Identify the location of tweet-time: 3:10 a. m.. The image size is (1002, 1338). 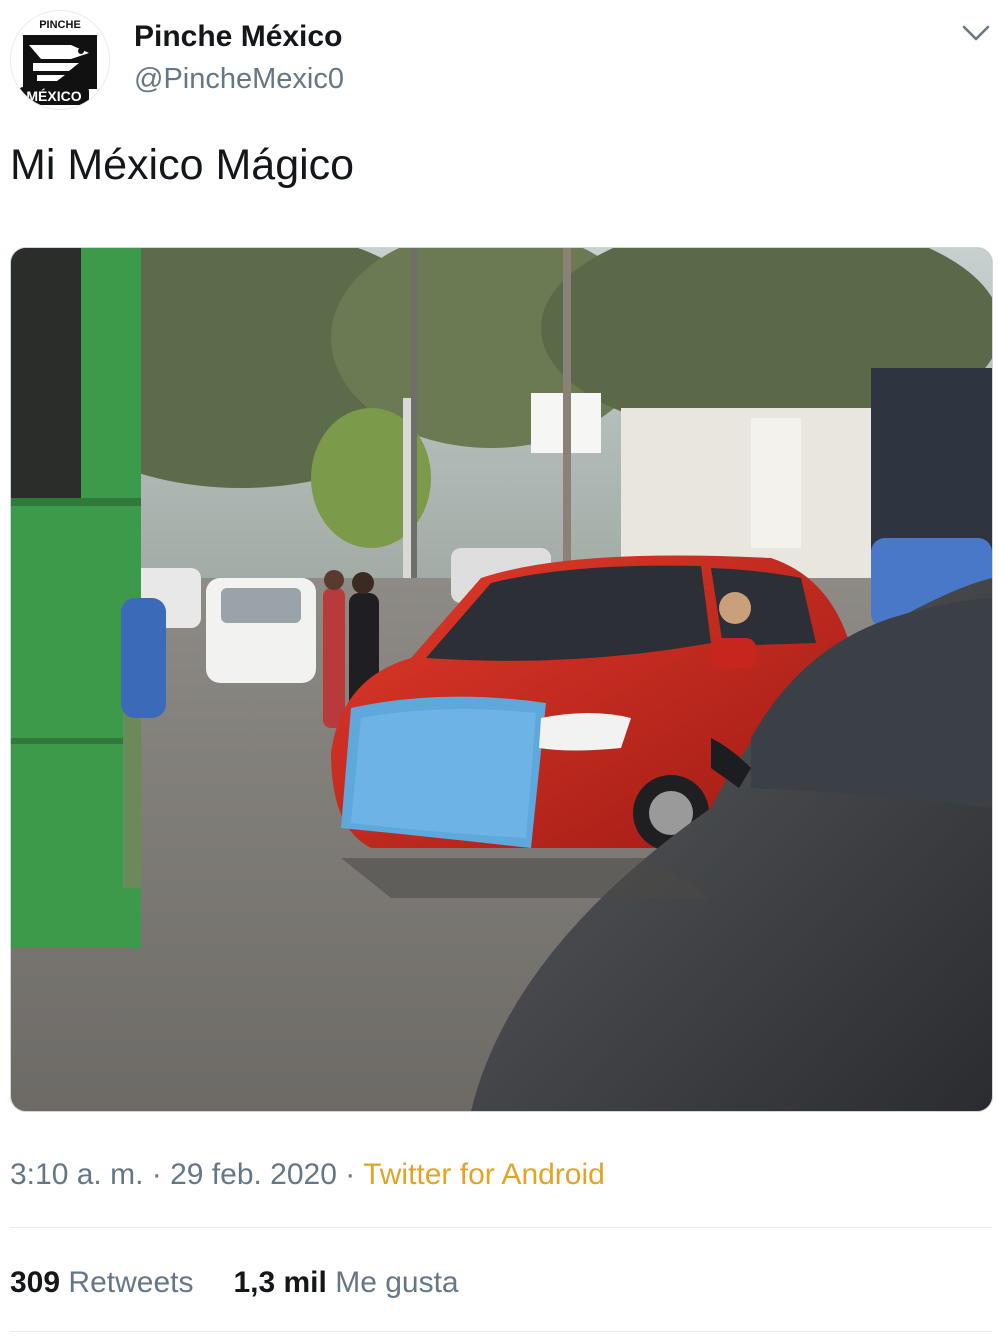
(76, 1174).